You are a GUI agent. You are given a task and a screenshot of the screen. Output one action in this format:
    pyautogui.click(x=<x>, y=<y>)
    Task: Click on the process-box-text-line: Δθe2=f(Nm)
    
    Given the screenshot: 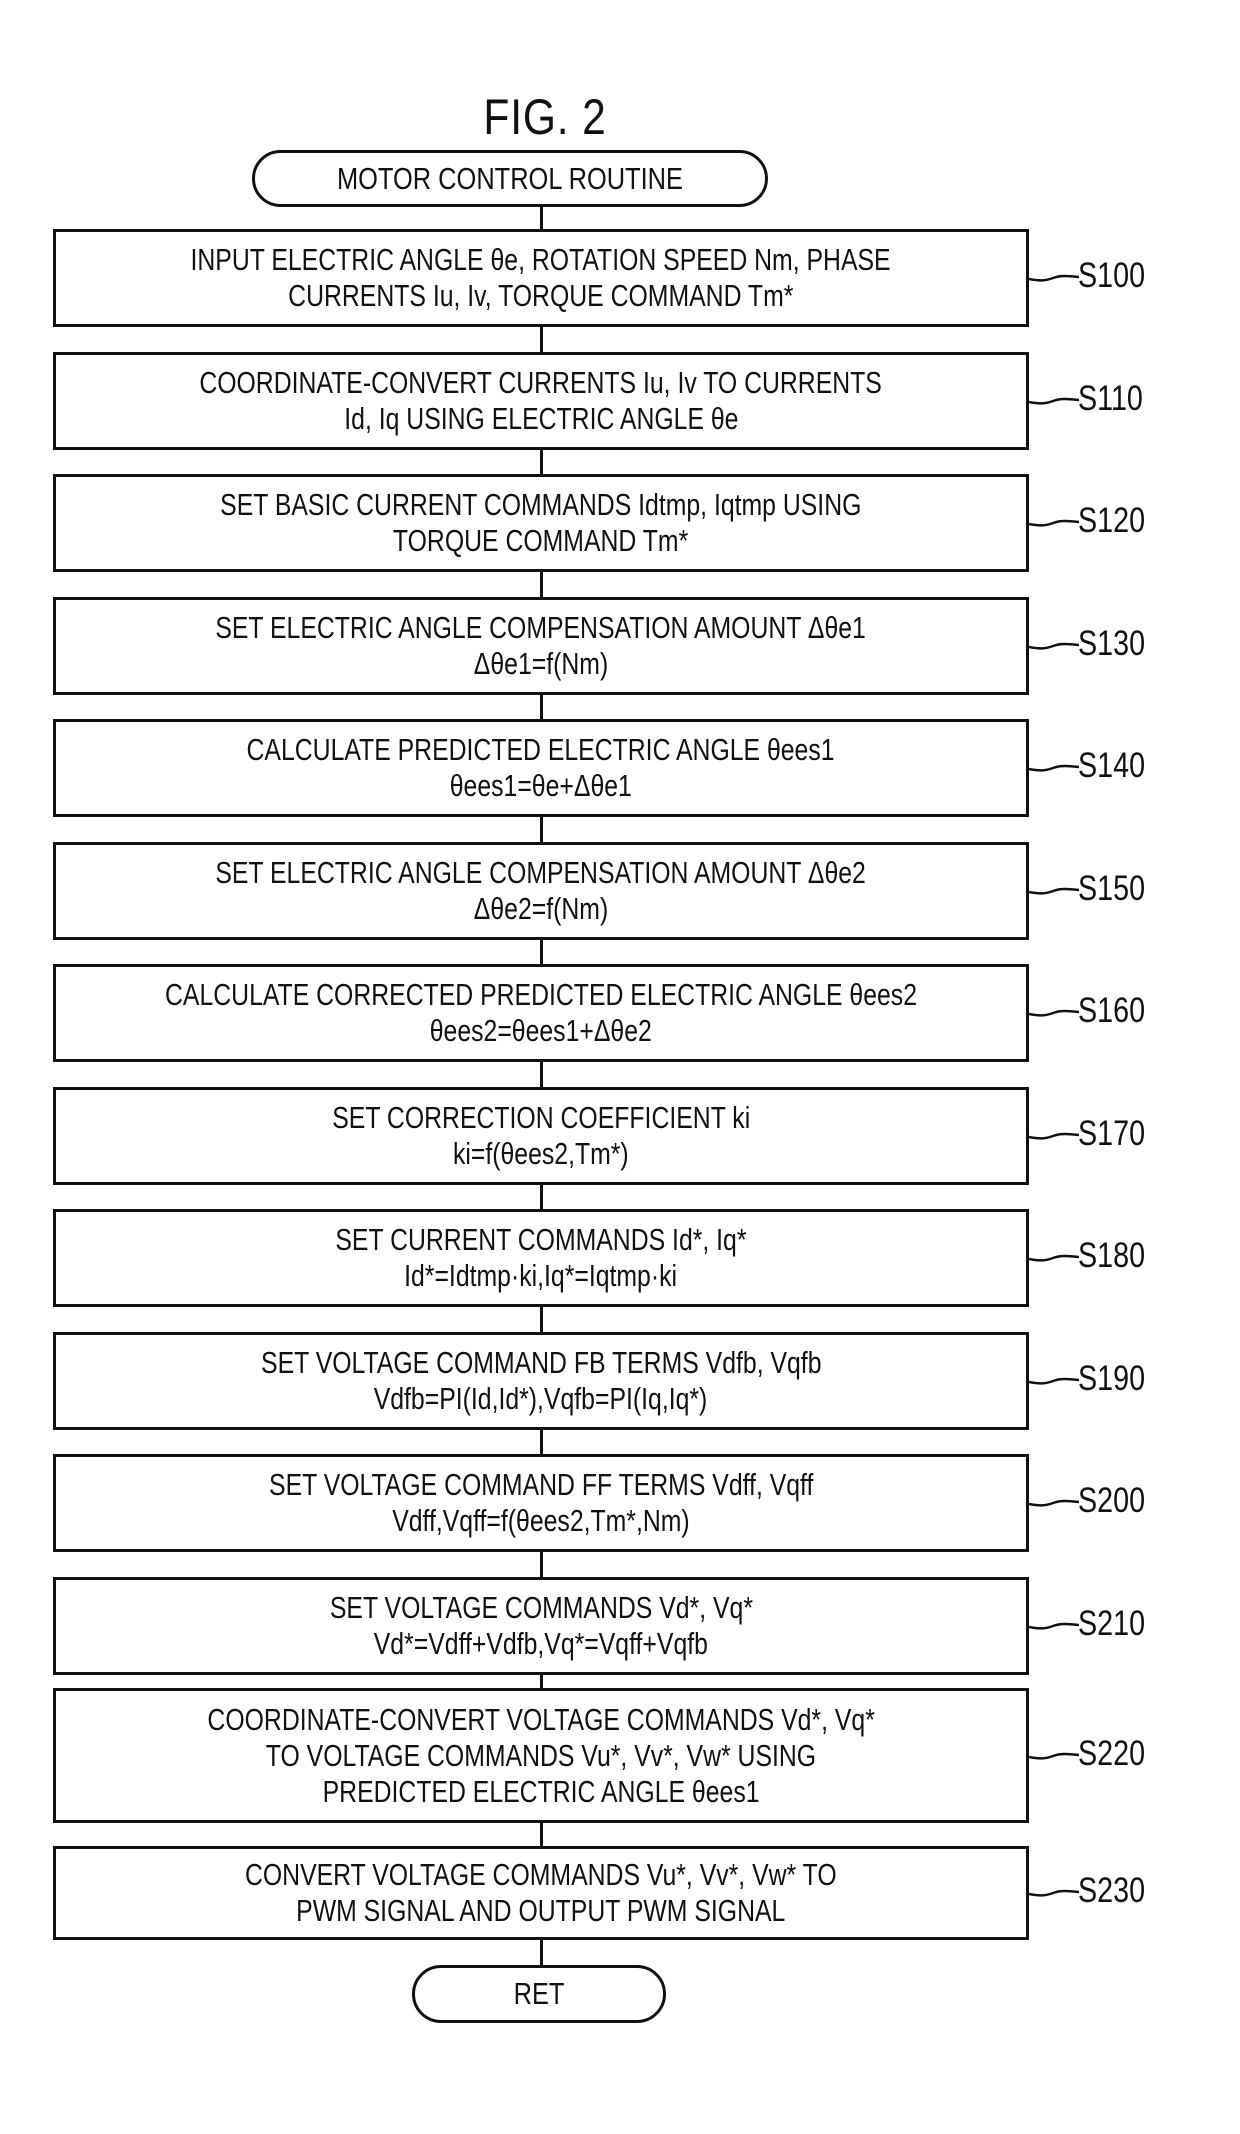 What is the action you would take?
    pyautogui.click(x=541, y=908)
    